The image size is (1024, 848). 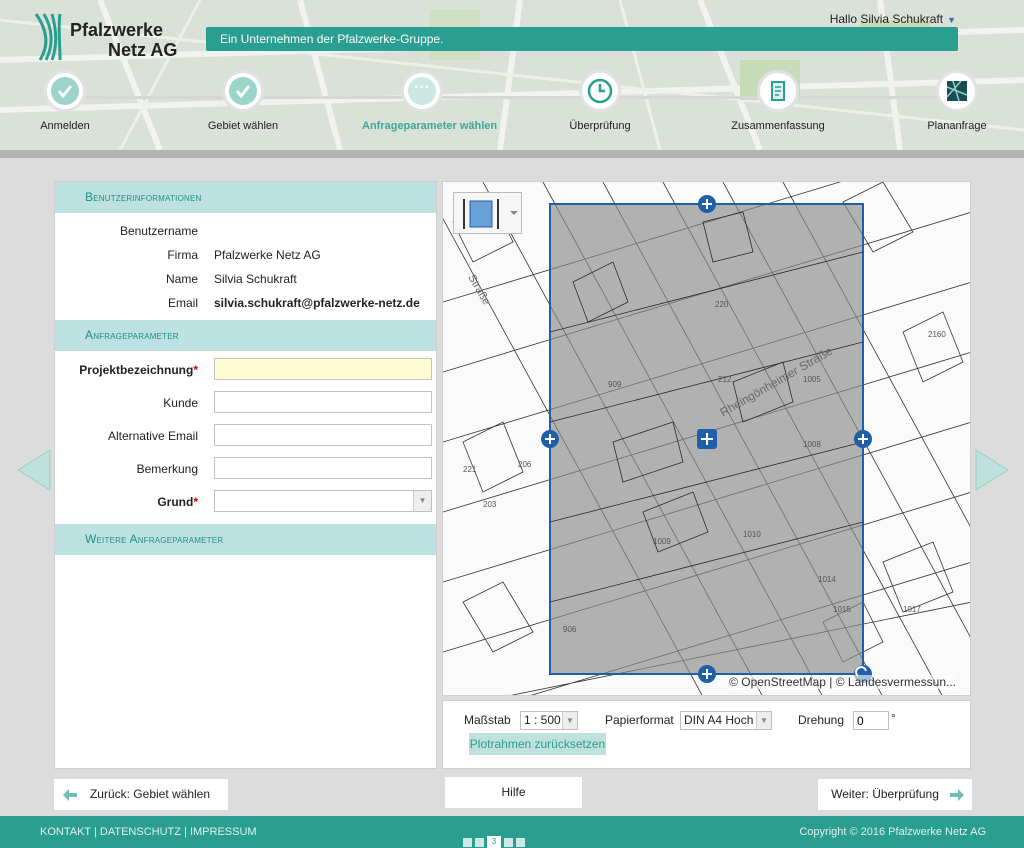 I want to click on section-header-more-params: Weitere Anfrageparameter, so click(x=245, y=539).